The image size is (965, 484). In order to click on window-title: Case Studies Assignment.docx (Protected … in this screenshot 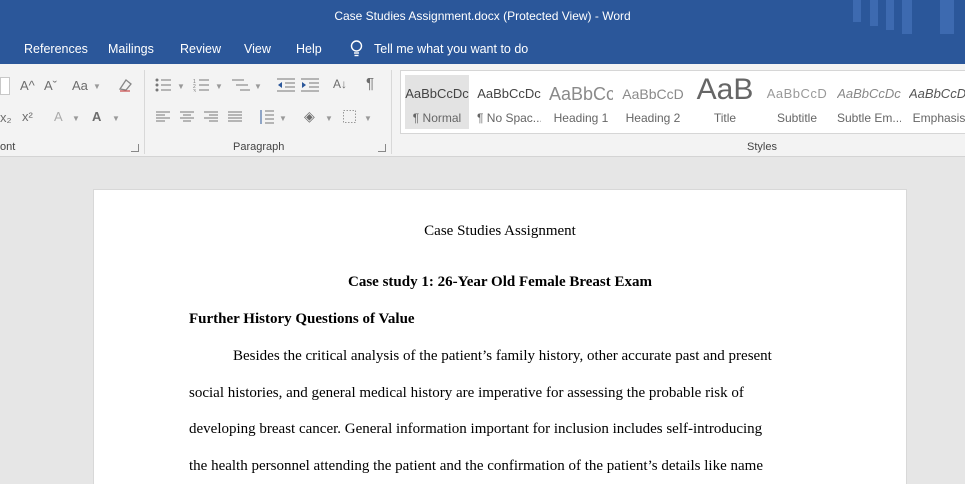, I will do `click(482, 16)`.